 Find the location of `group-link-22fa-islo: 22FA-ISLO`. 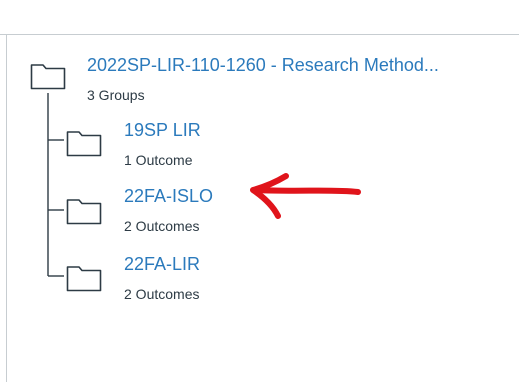

group-link-22fa-islo: 22FA-ISLO is located at coordinates (168, 196).